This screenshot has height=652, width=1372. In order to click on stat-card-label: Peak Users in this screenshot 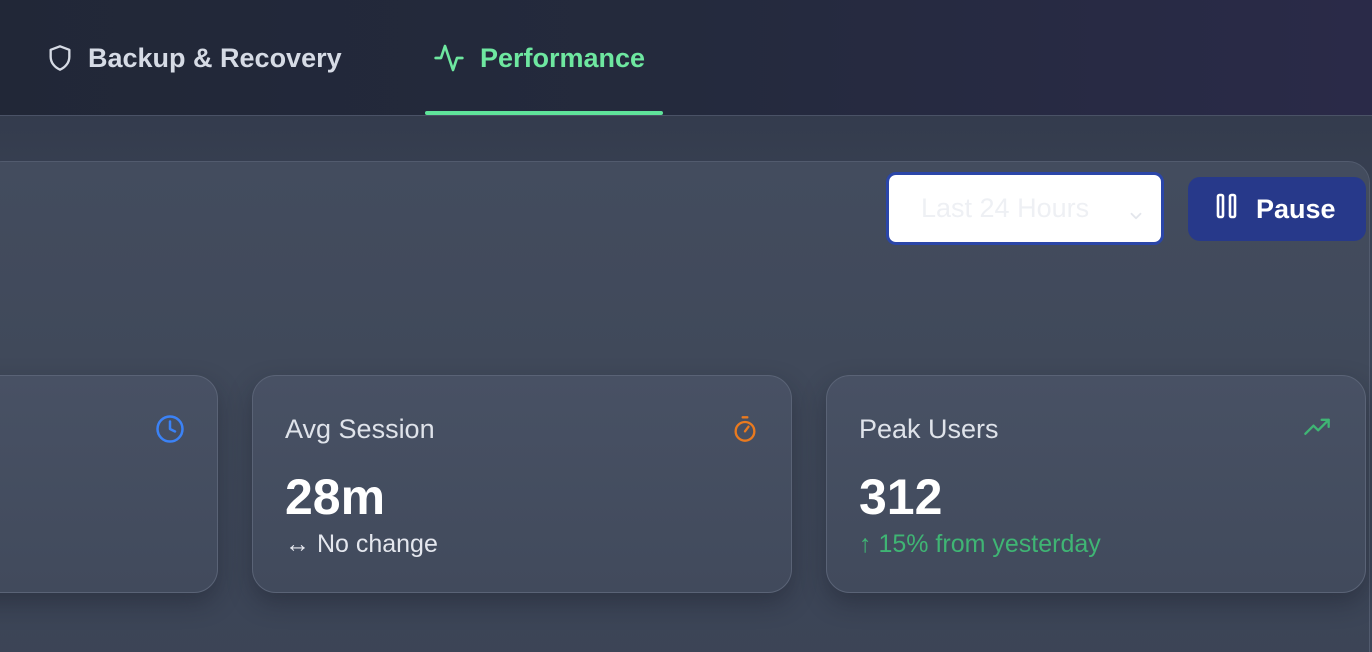, I will do `click(929, 429)`.